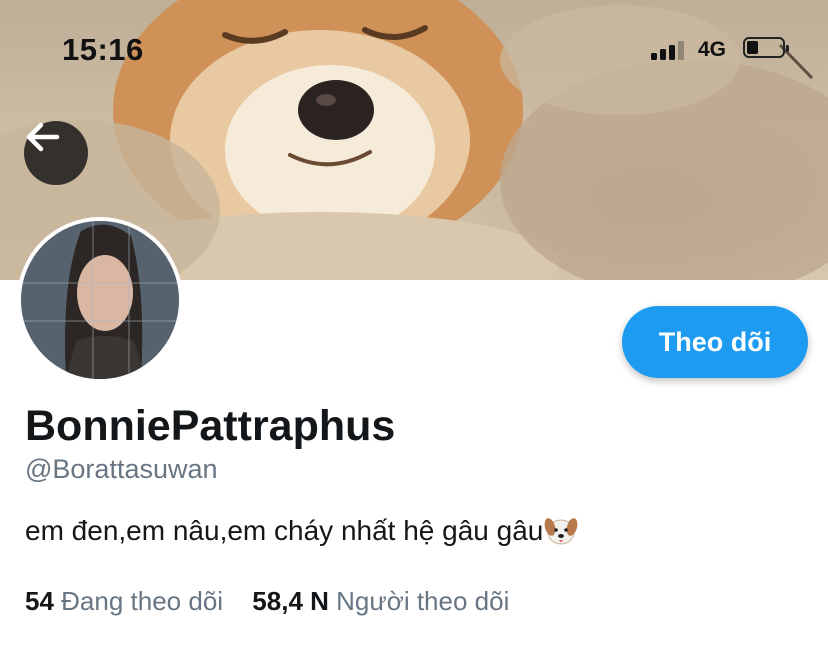  Describe the element at coordinates (290, 601) in the screenshot. I see `followers-count: 58,4 N` at that location.